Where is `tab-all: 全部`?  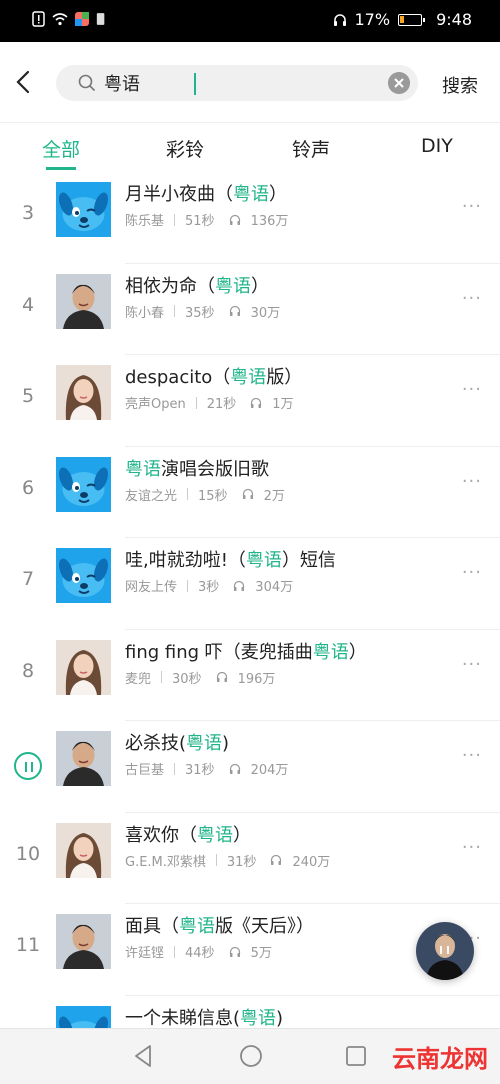
tab-all: 全部 is located at coordinates (61, 148).